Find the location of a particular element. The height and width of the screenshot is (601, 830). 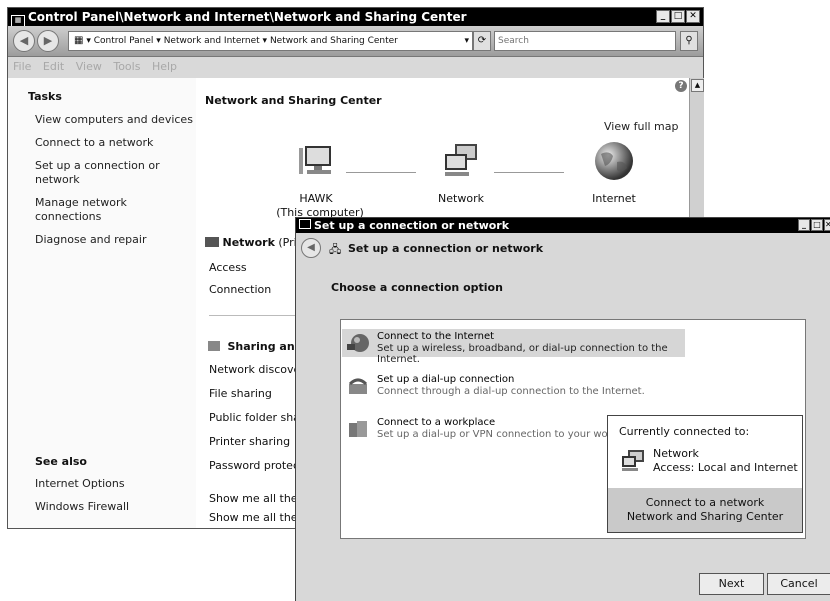

dialog-maximize-button: □ is located at coordinates (817, 225).